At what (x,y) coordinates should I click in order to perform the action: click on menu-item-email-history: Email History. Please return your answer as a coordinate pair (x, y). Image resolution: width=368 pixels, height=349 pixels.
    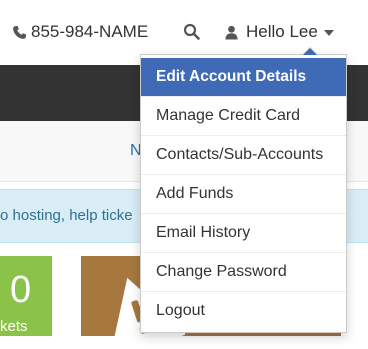
    Looking at the image, I should click on (243, 232).